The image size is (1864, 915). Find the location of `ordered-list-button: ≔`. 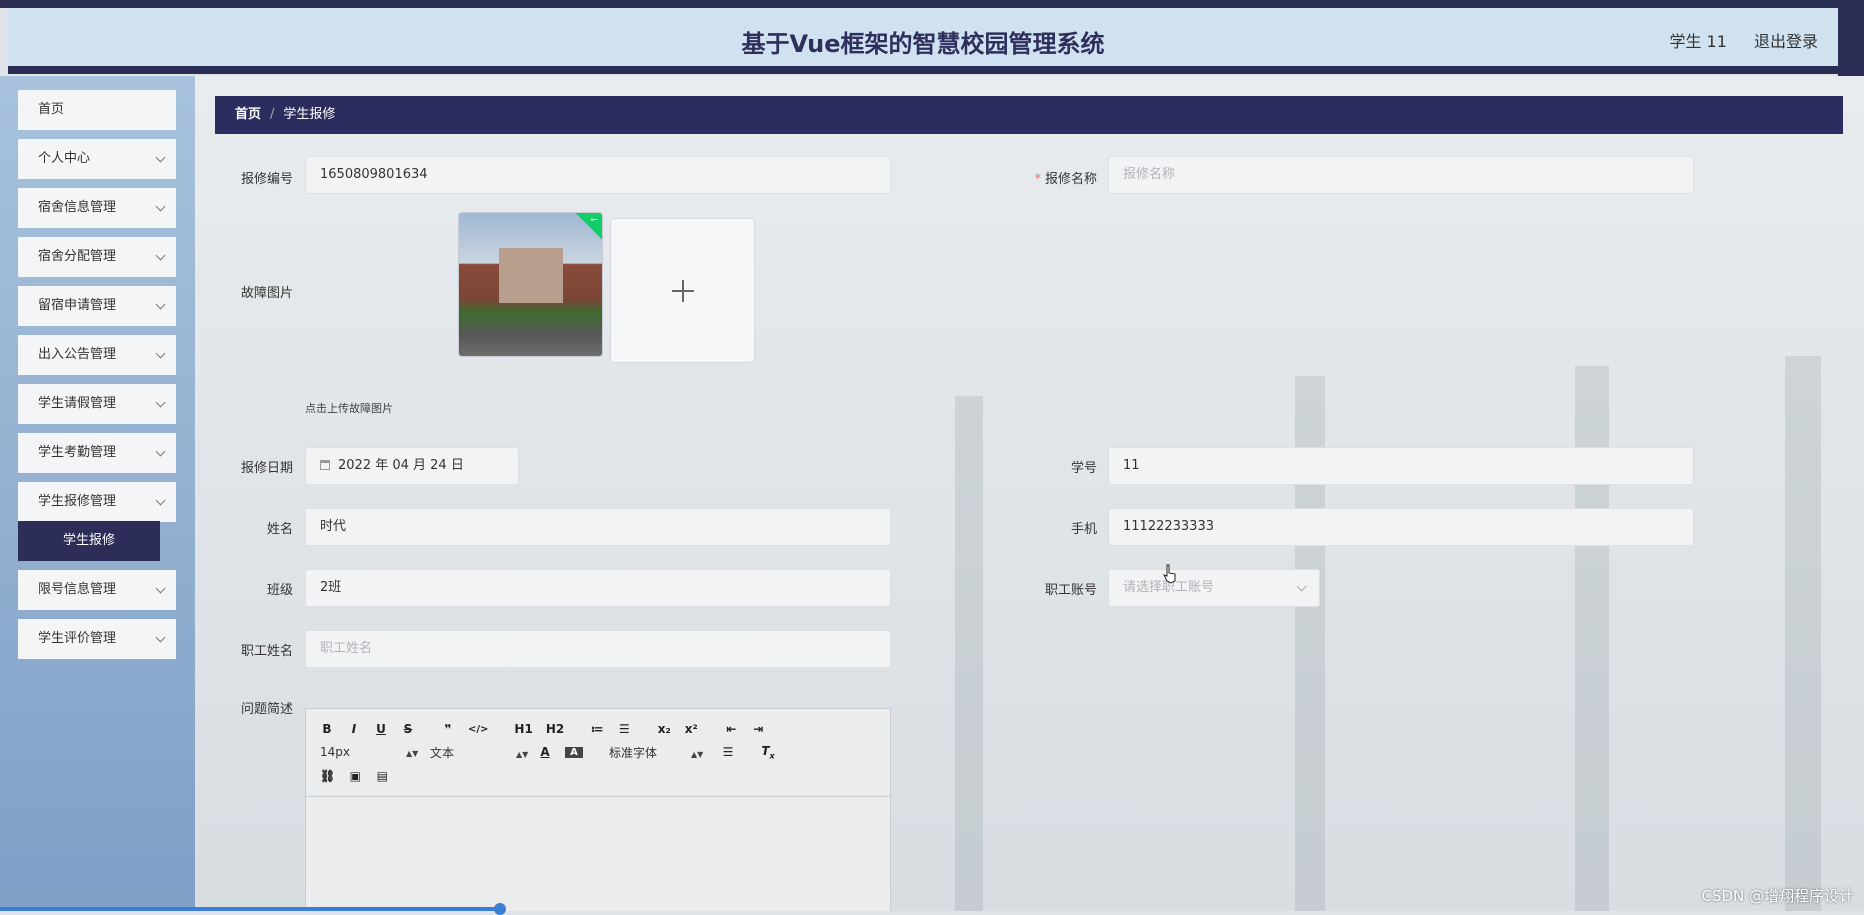

ordered-list-button: ≔ is located at coordinates (597, 729).